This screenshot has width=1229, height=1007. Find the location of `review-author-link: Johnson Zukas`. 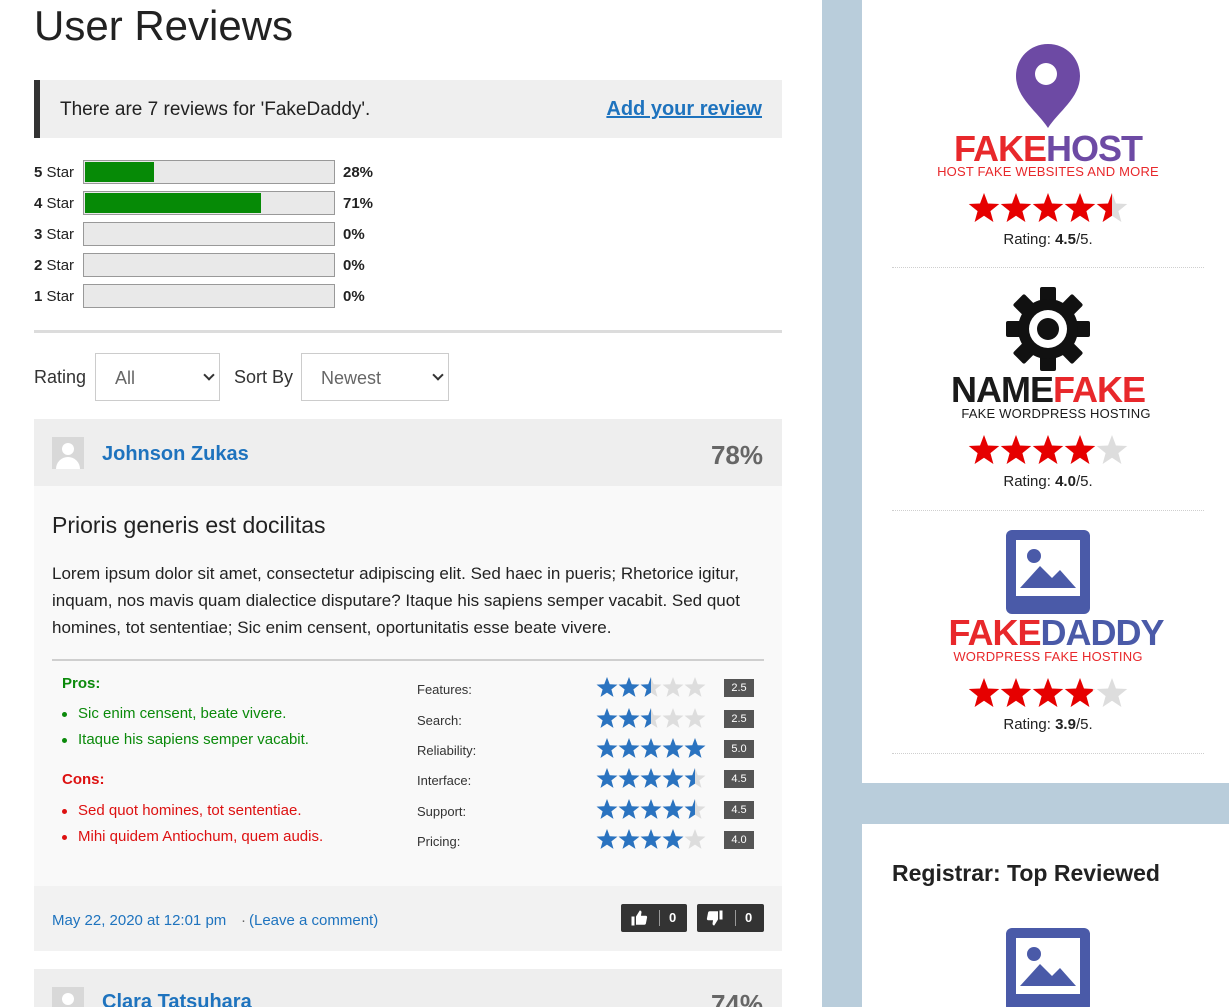

review-author-link: Johnson Zukas is located at coordinates (175, 454).